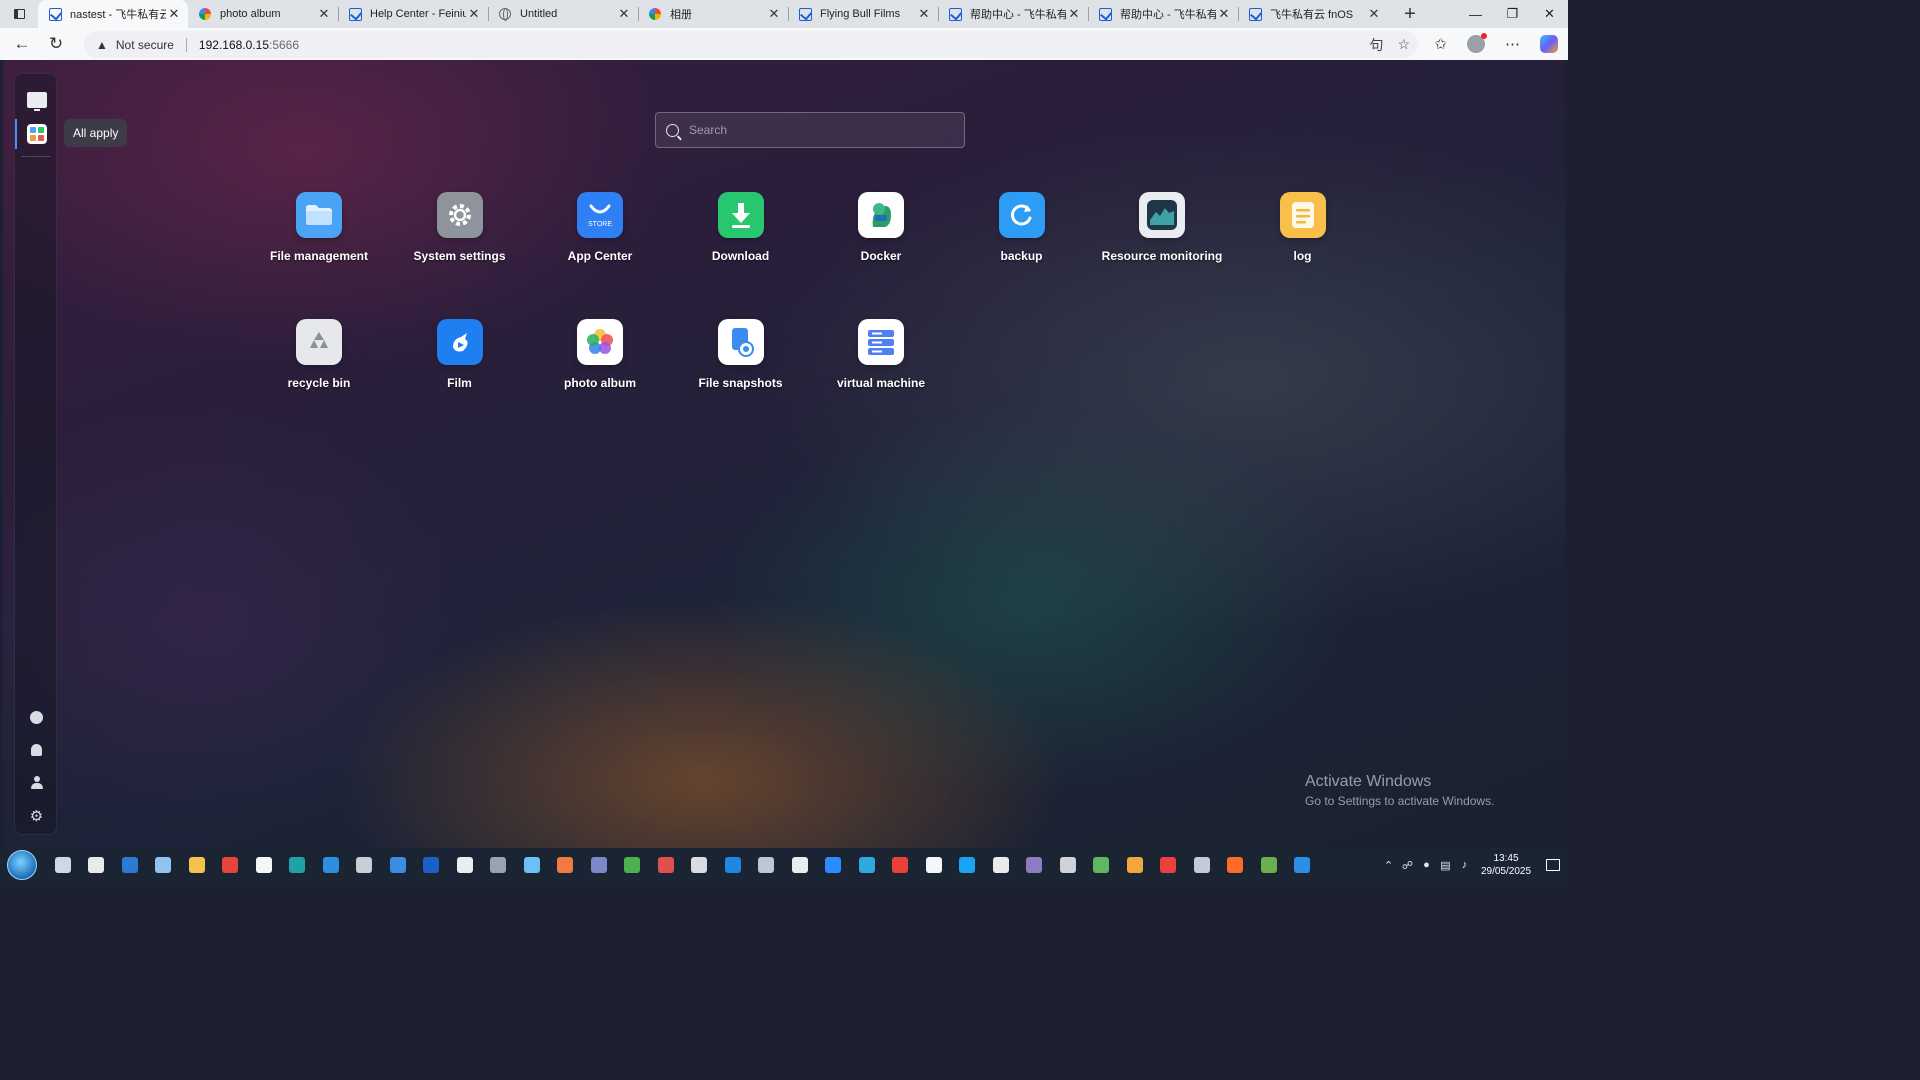  What do you see at coordinates (37, 100) in the screenshot?
I see `show-desktop-button` at bounding box center [37, 100].